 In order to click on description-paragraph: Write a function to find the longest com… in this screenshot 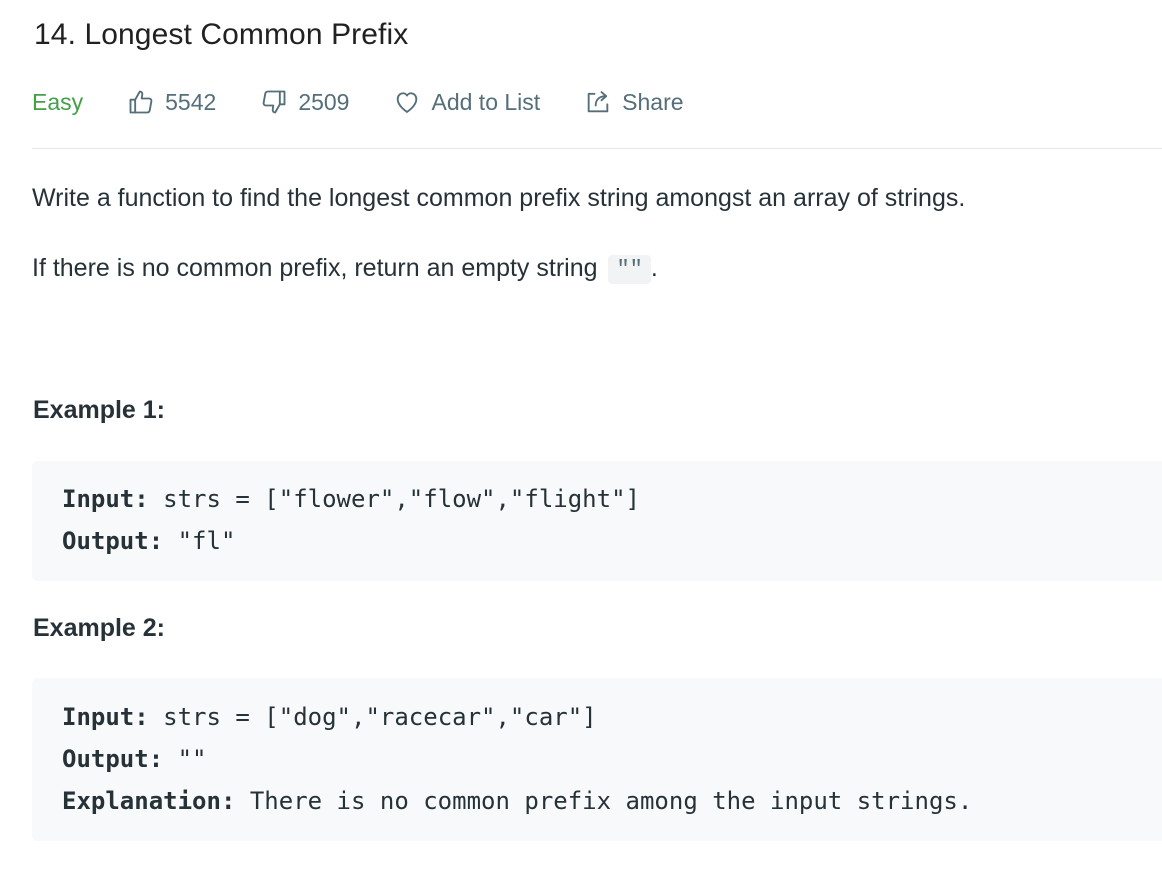, I will do `click(499, 198)`.